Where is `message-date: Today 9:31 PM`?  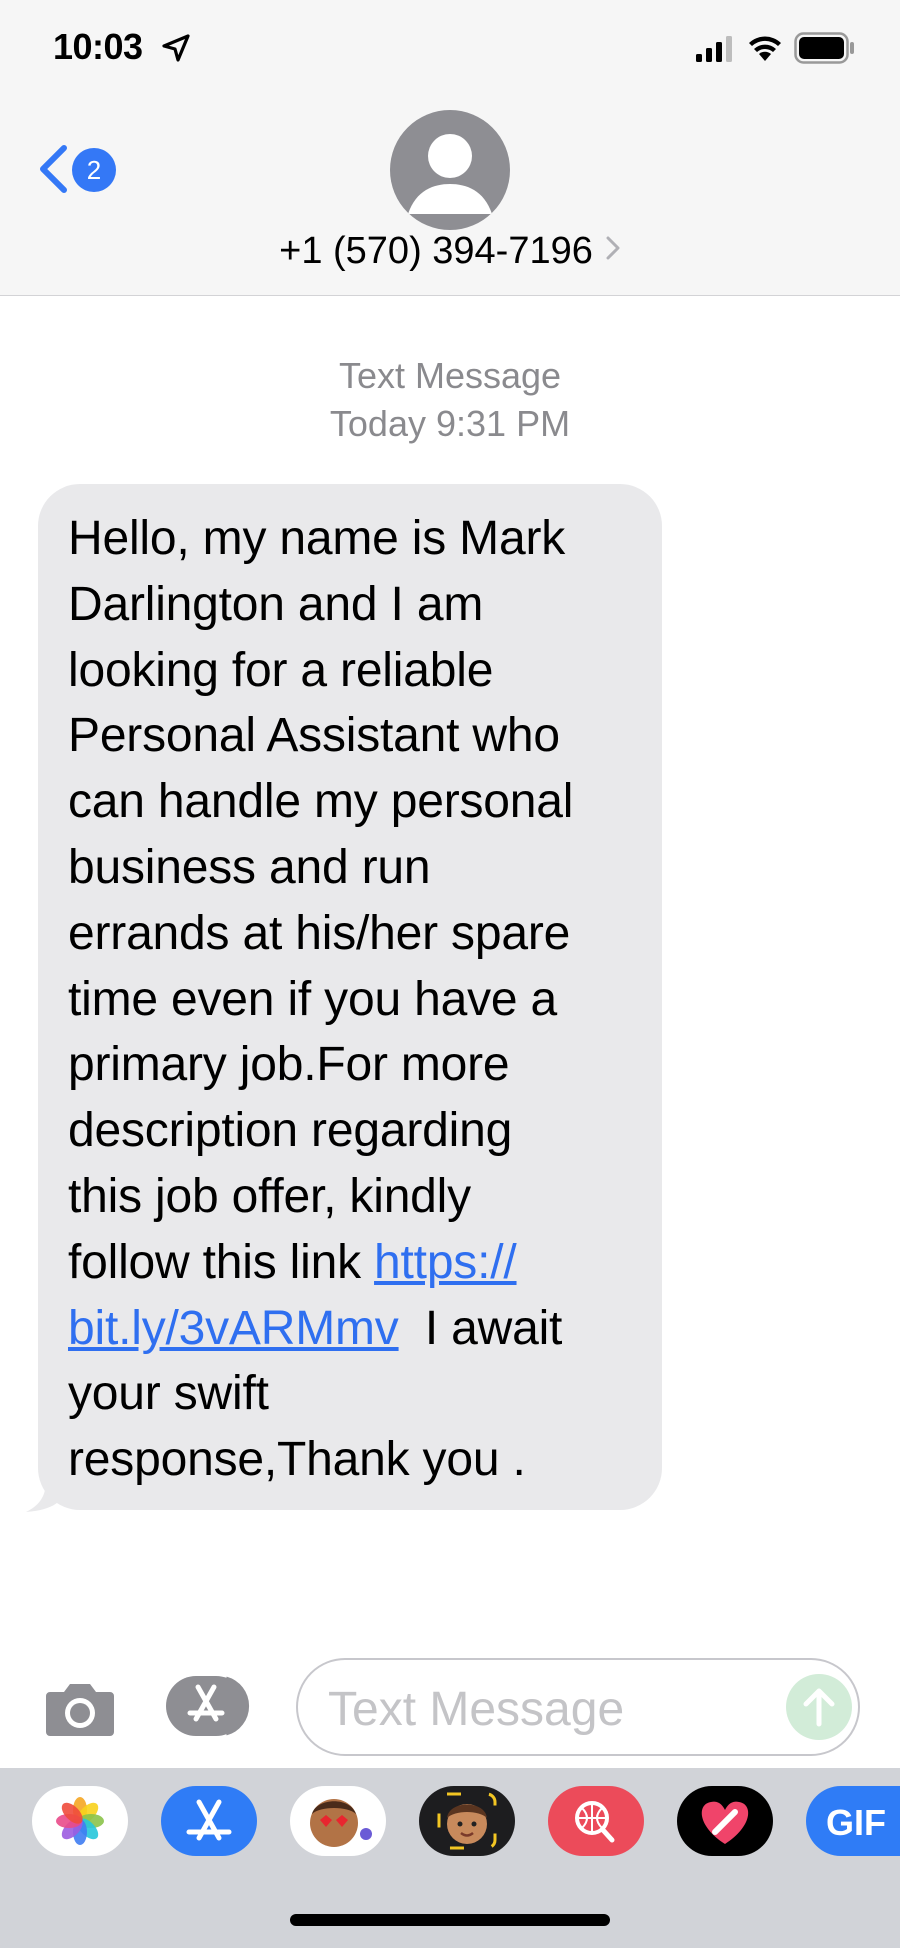 message-date: Today 9:31 PM is located at coordinates (450, 424).